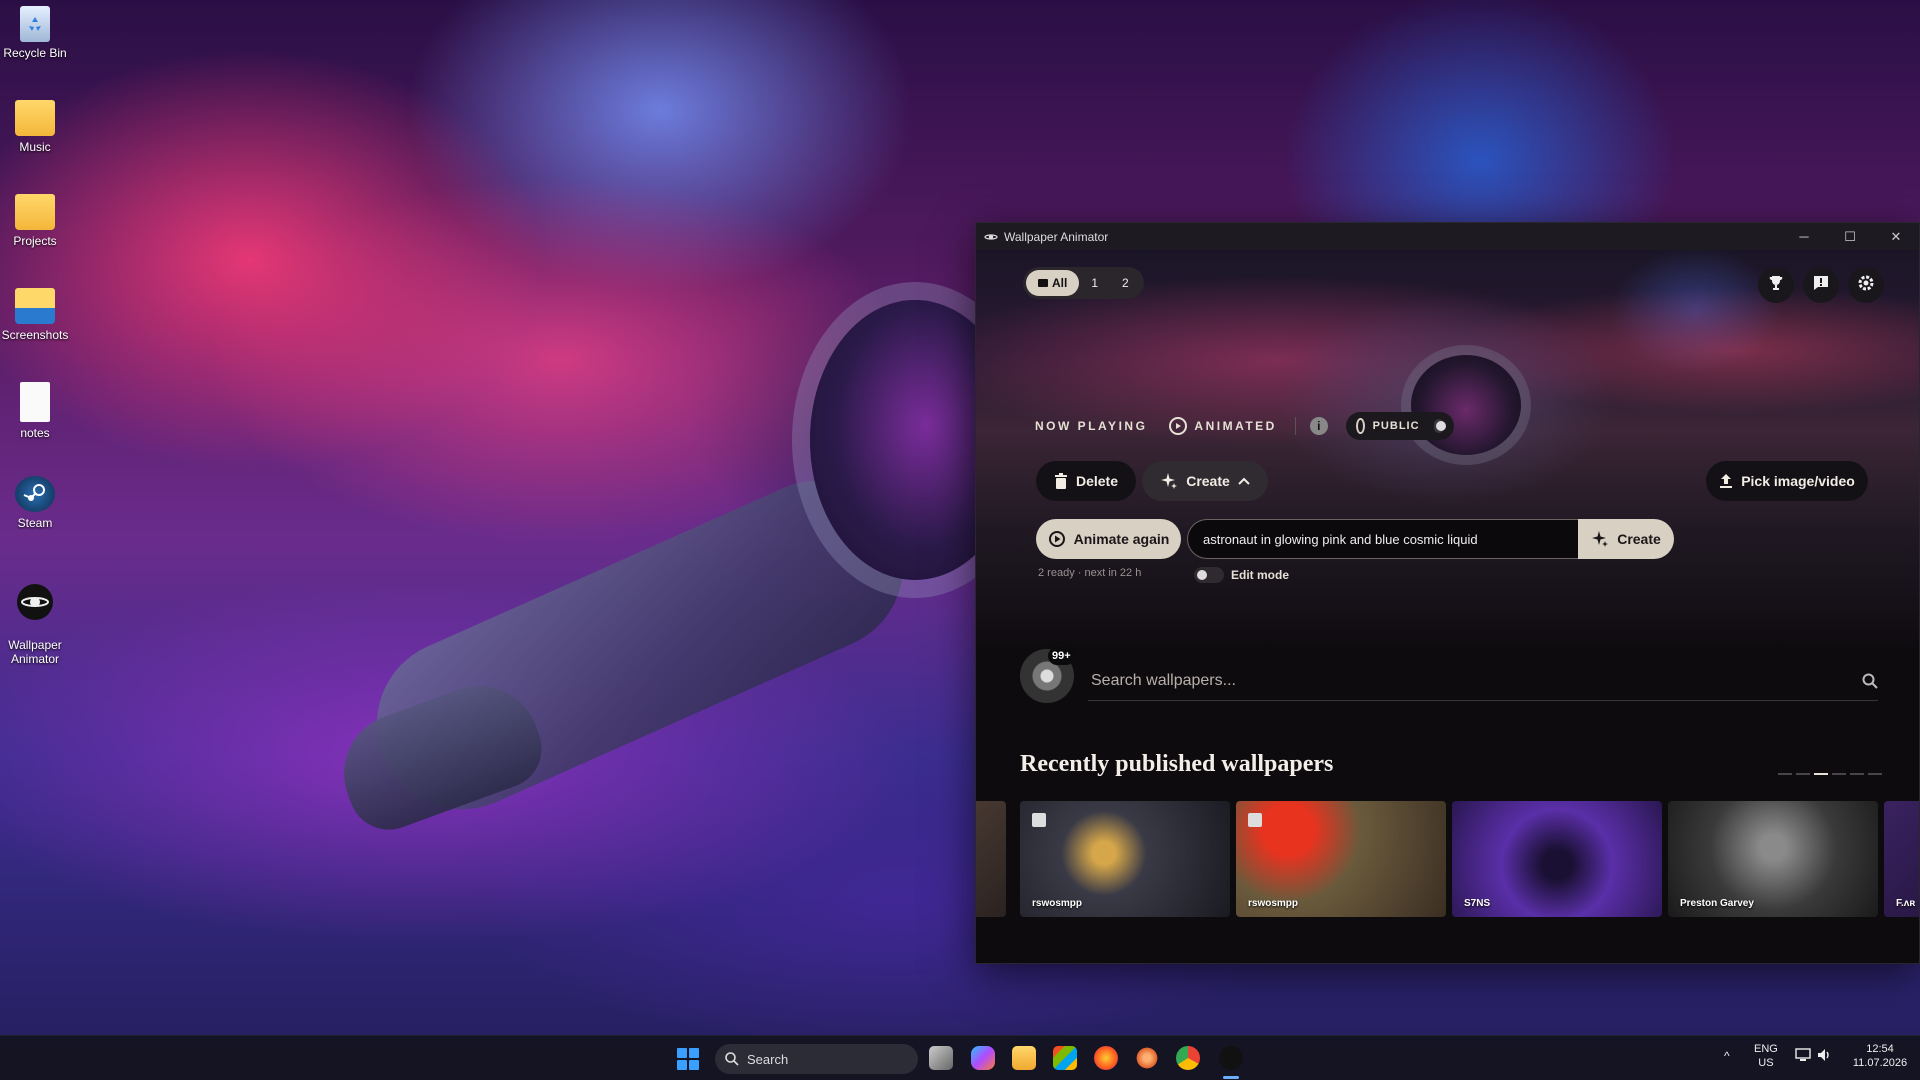  I want to click on monitor-option-label: All, so click(1060, 283).